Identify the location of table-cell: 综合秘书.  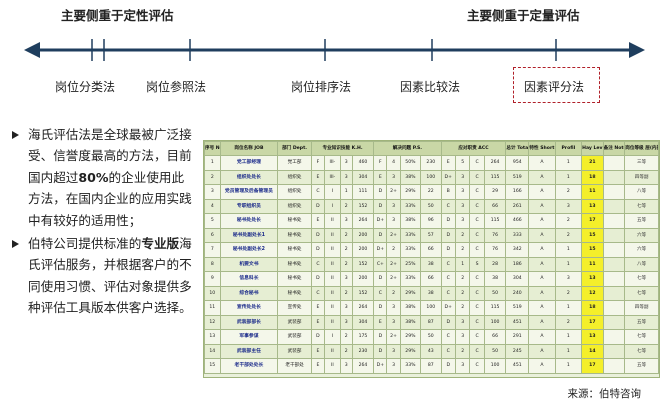
(249, 293).